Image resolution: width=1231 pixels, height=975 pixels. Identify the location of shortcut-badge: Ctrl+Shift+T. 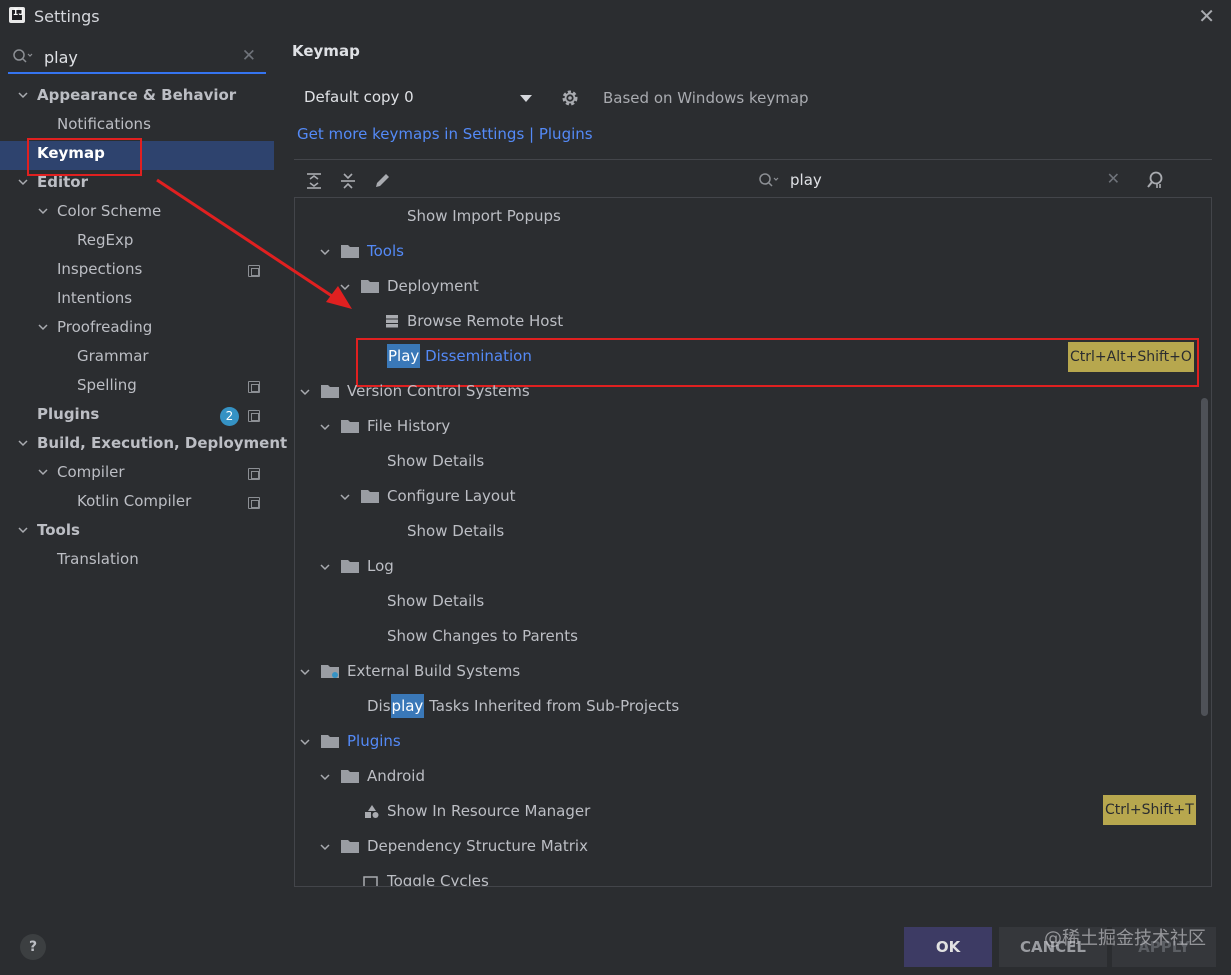
(1149, 810).